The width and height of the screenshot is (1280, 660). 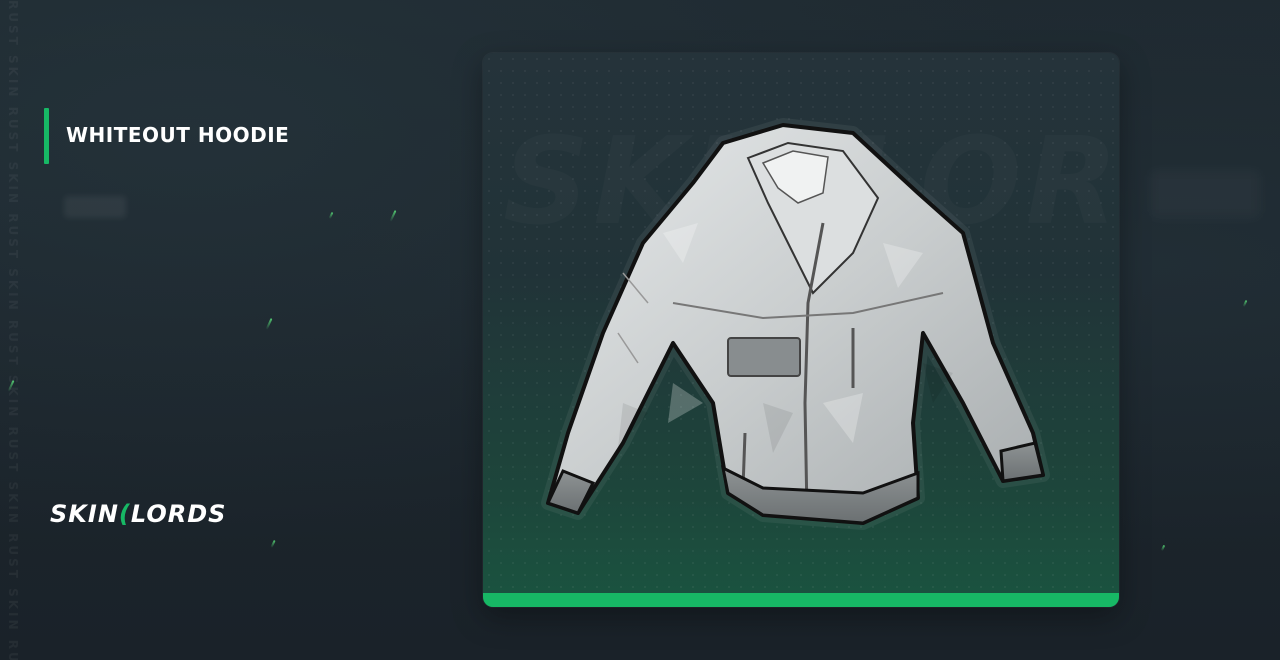 What do you see at coordinates (178, 514) in the screenshot?
I see `logo-text-right: LORDS` at bounding box center [178, 514].